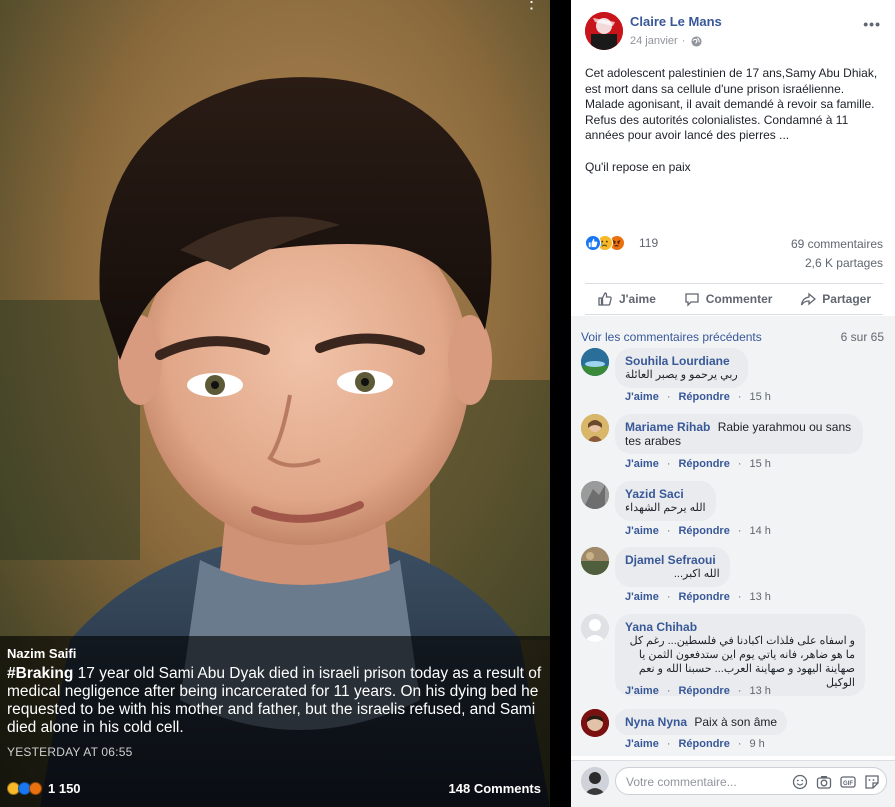 This screenshot has height=807, width=895. What do you see at coordinates (637, 299) in the screenshot?
I see `like-label: J'aime` at bounding box center [637, 299].